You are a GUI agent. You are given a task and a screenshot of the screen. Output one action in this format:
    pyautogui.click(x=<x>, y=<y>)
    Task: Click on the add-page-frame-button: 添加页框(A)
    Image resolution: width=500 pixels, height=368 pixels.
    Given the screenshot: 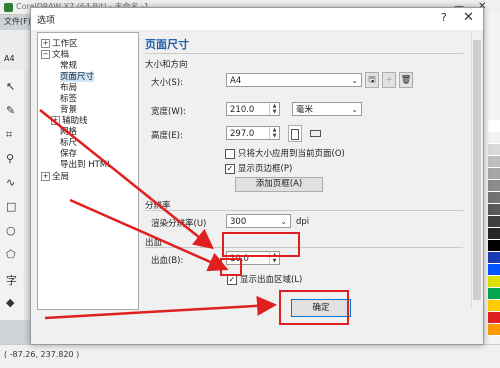 What is the action you would take?
    pyautogui.click(x=279, y=184)
    